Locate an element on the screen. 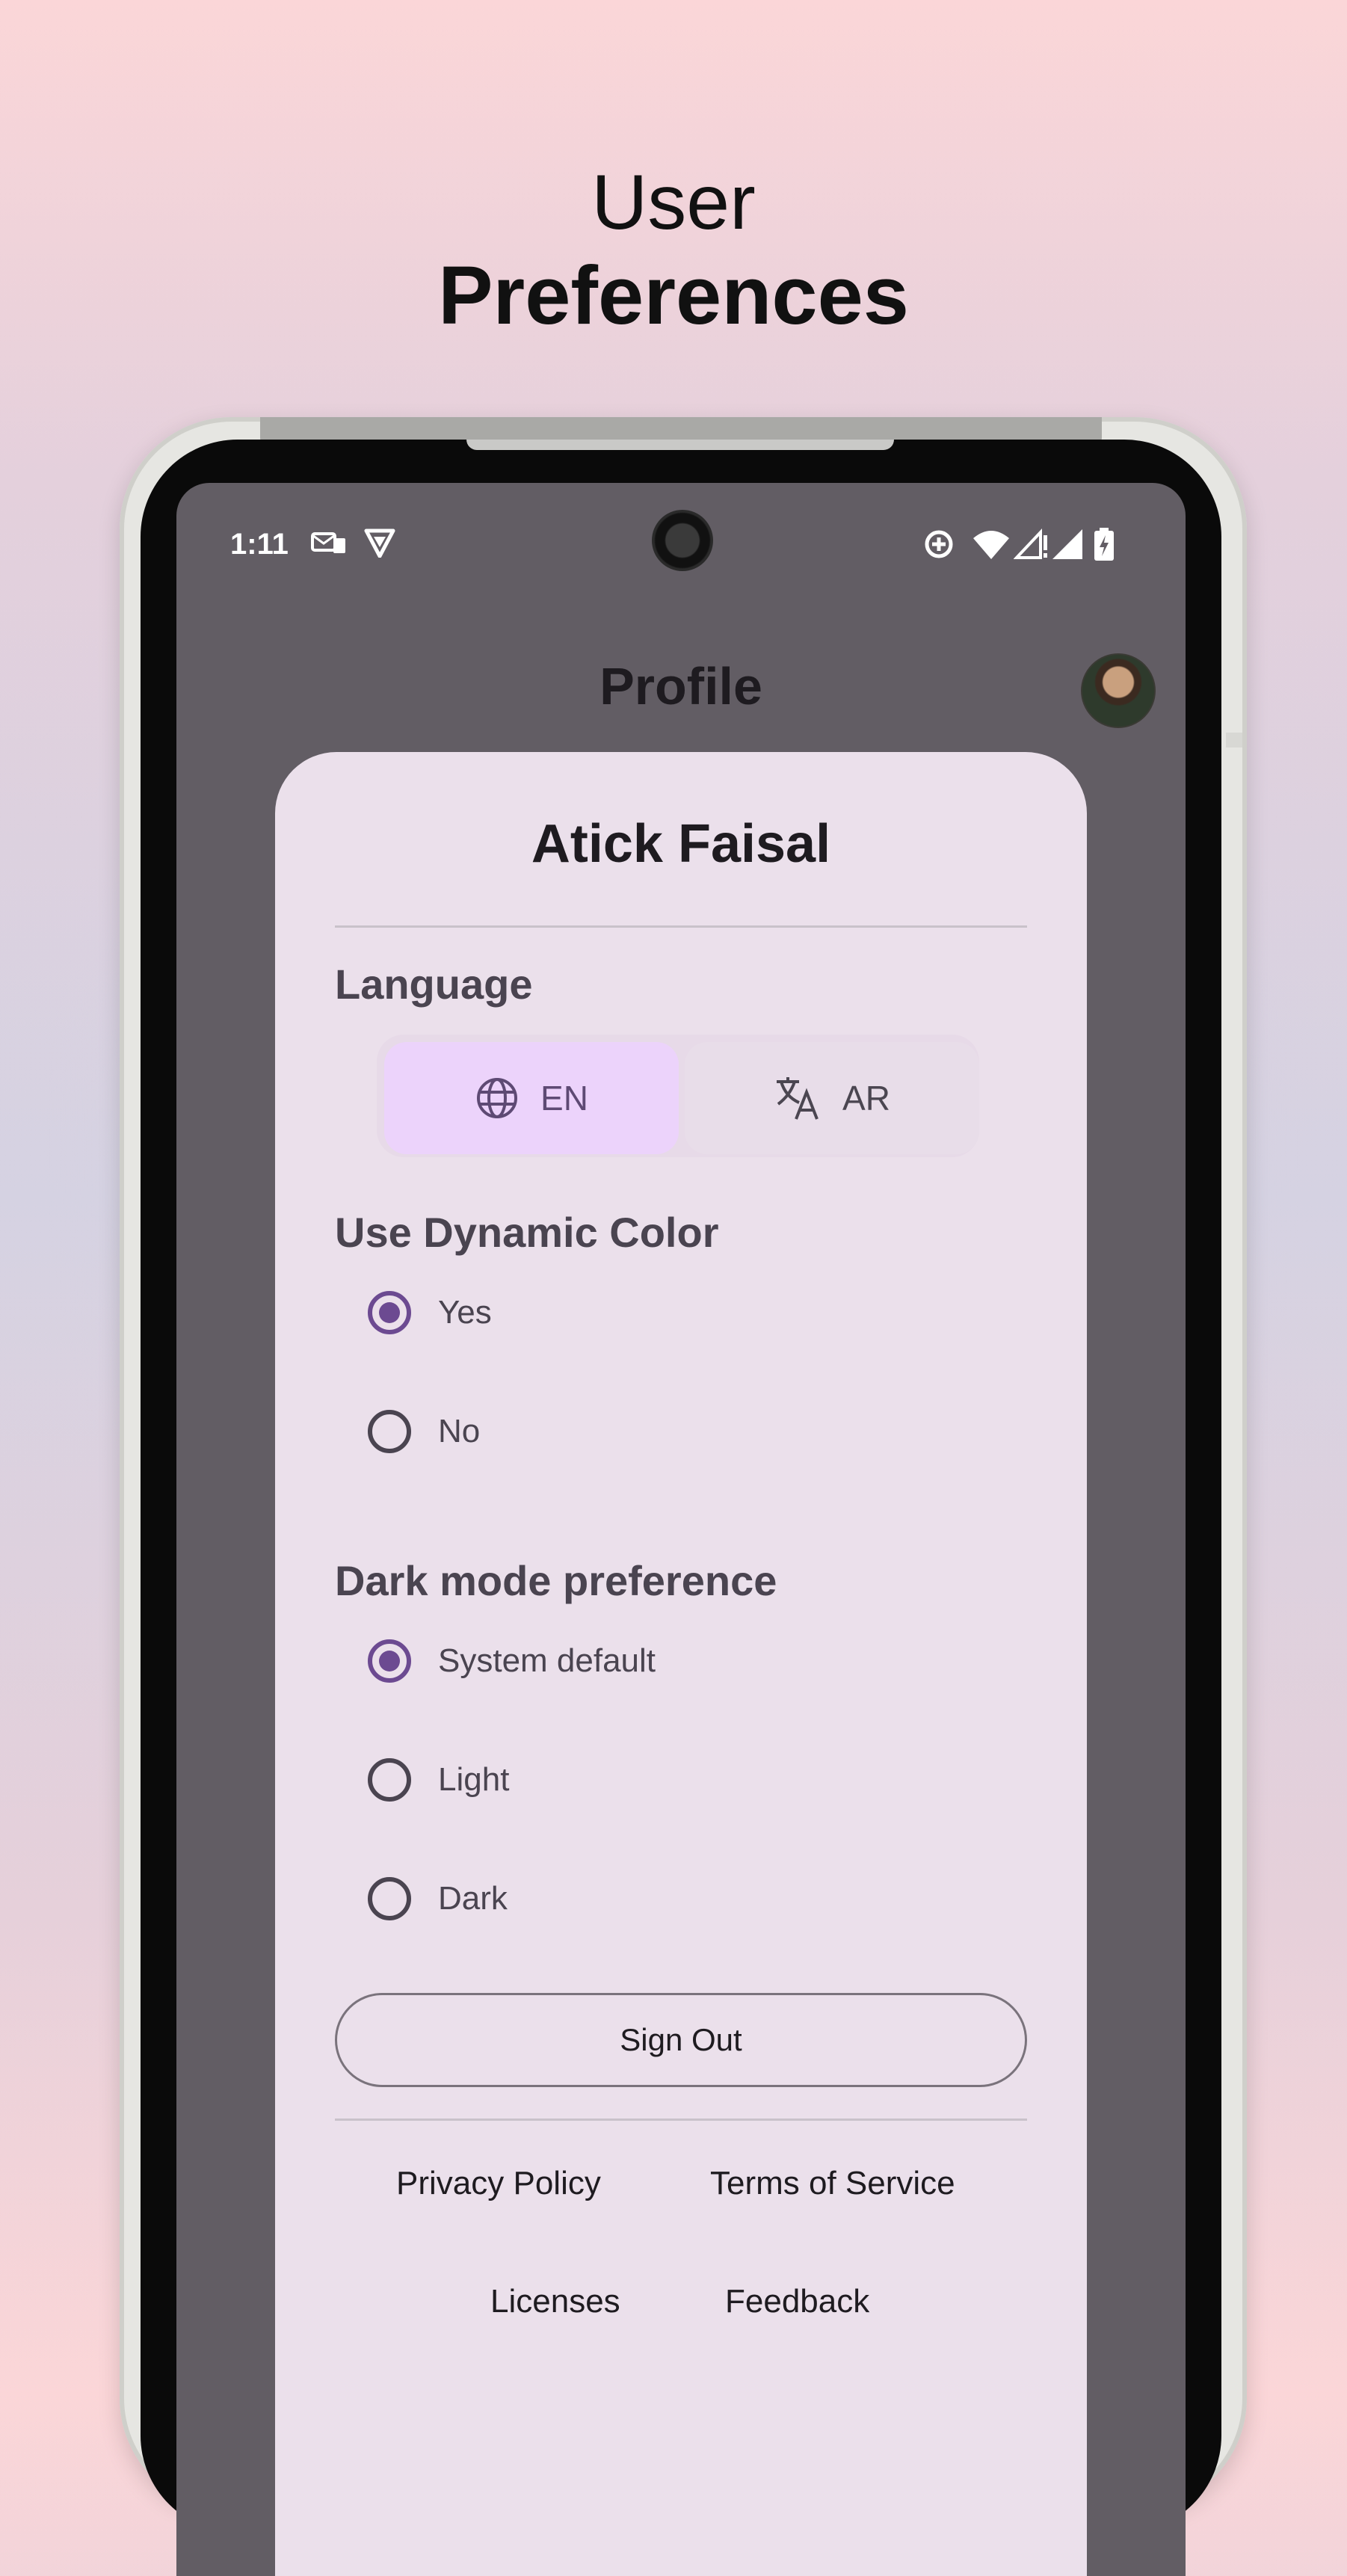  radio-label: System default is located at coordinates (547, 1660).